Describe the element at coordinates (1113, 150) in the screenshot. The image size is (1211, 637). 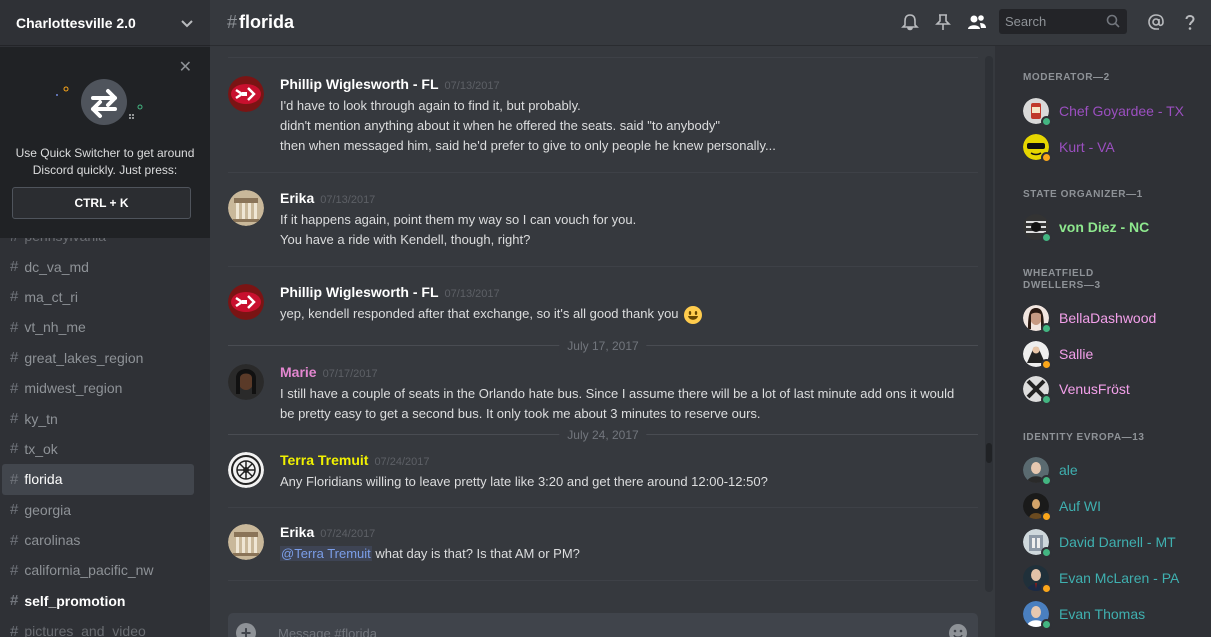
I see `member-item: Kurt - VA` at that location.